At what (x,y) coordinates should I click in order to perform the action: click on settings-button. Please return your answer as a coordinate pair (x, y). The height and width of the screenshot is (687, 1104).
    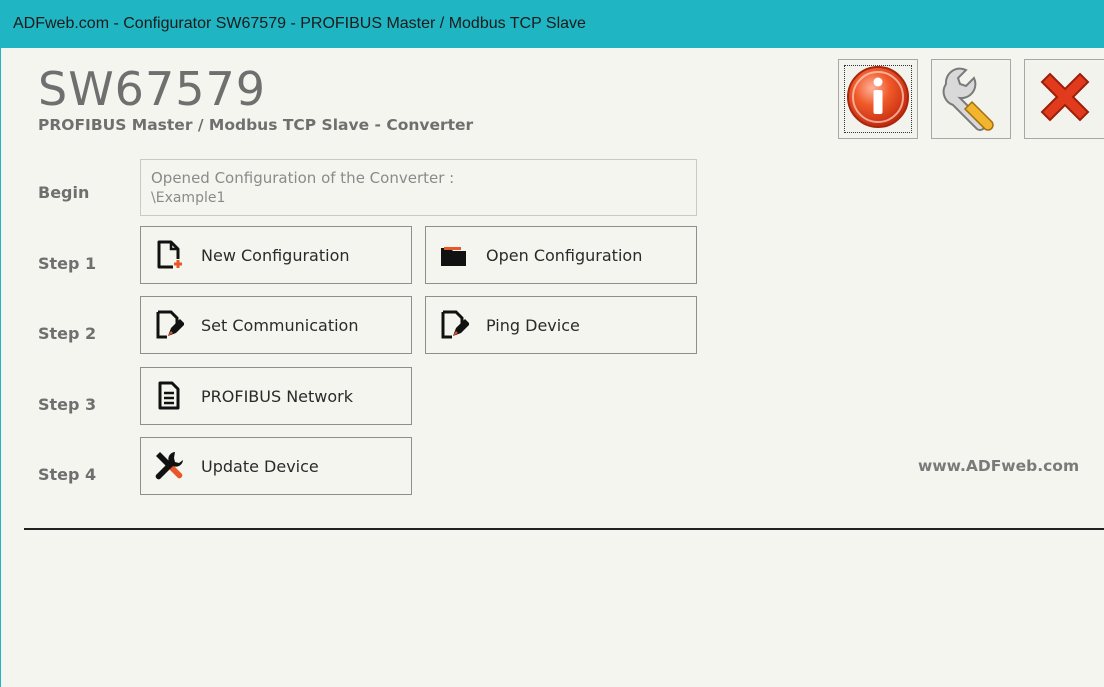
    Looking at the image, I should click on (971, 99).